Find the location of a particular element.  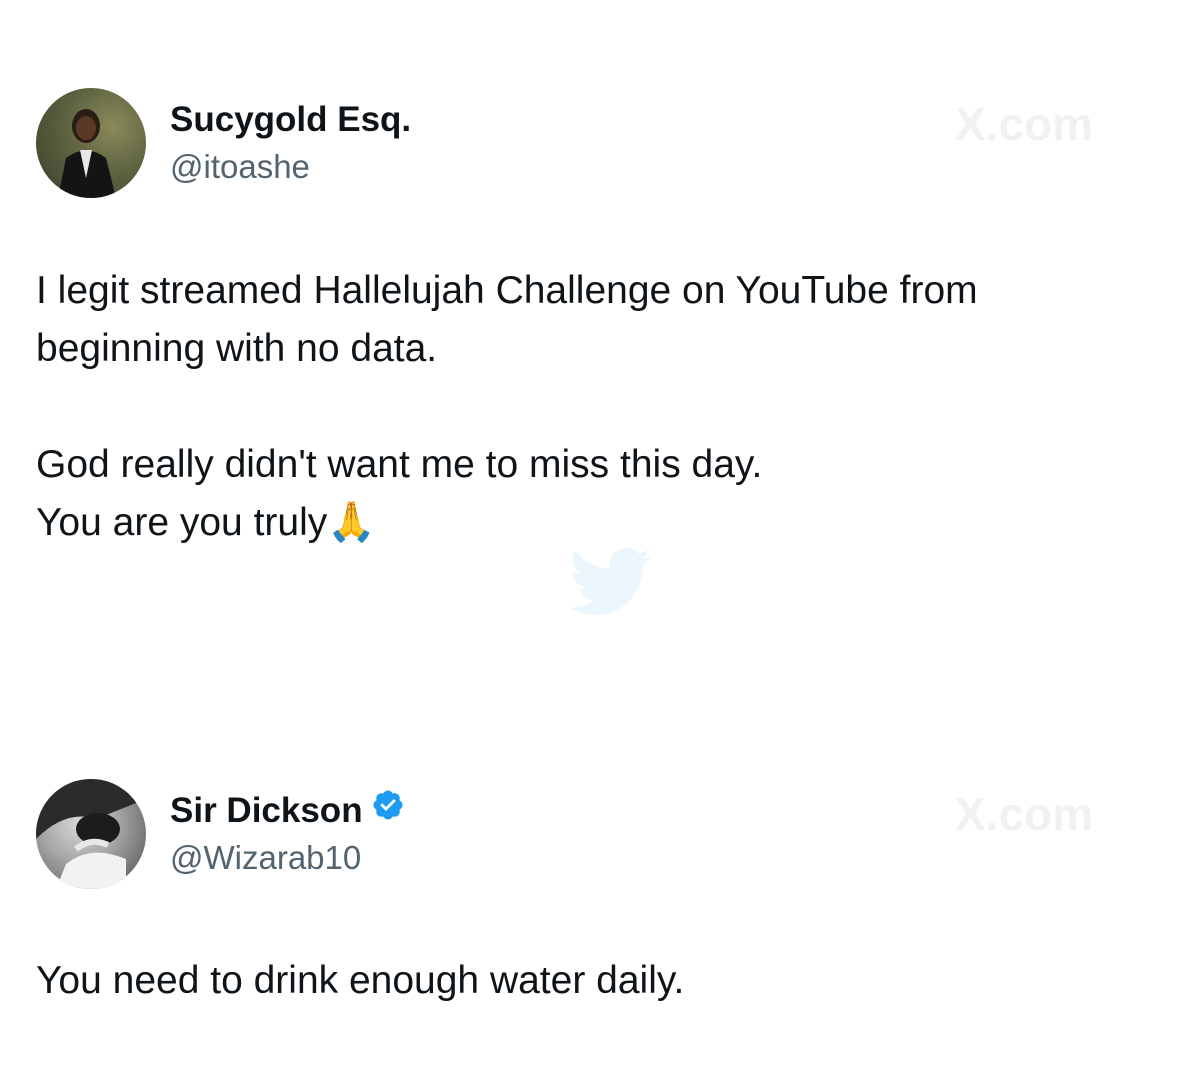

tweet-line: You are you truly🙏 is located at coordinates (206, 522).